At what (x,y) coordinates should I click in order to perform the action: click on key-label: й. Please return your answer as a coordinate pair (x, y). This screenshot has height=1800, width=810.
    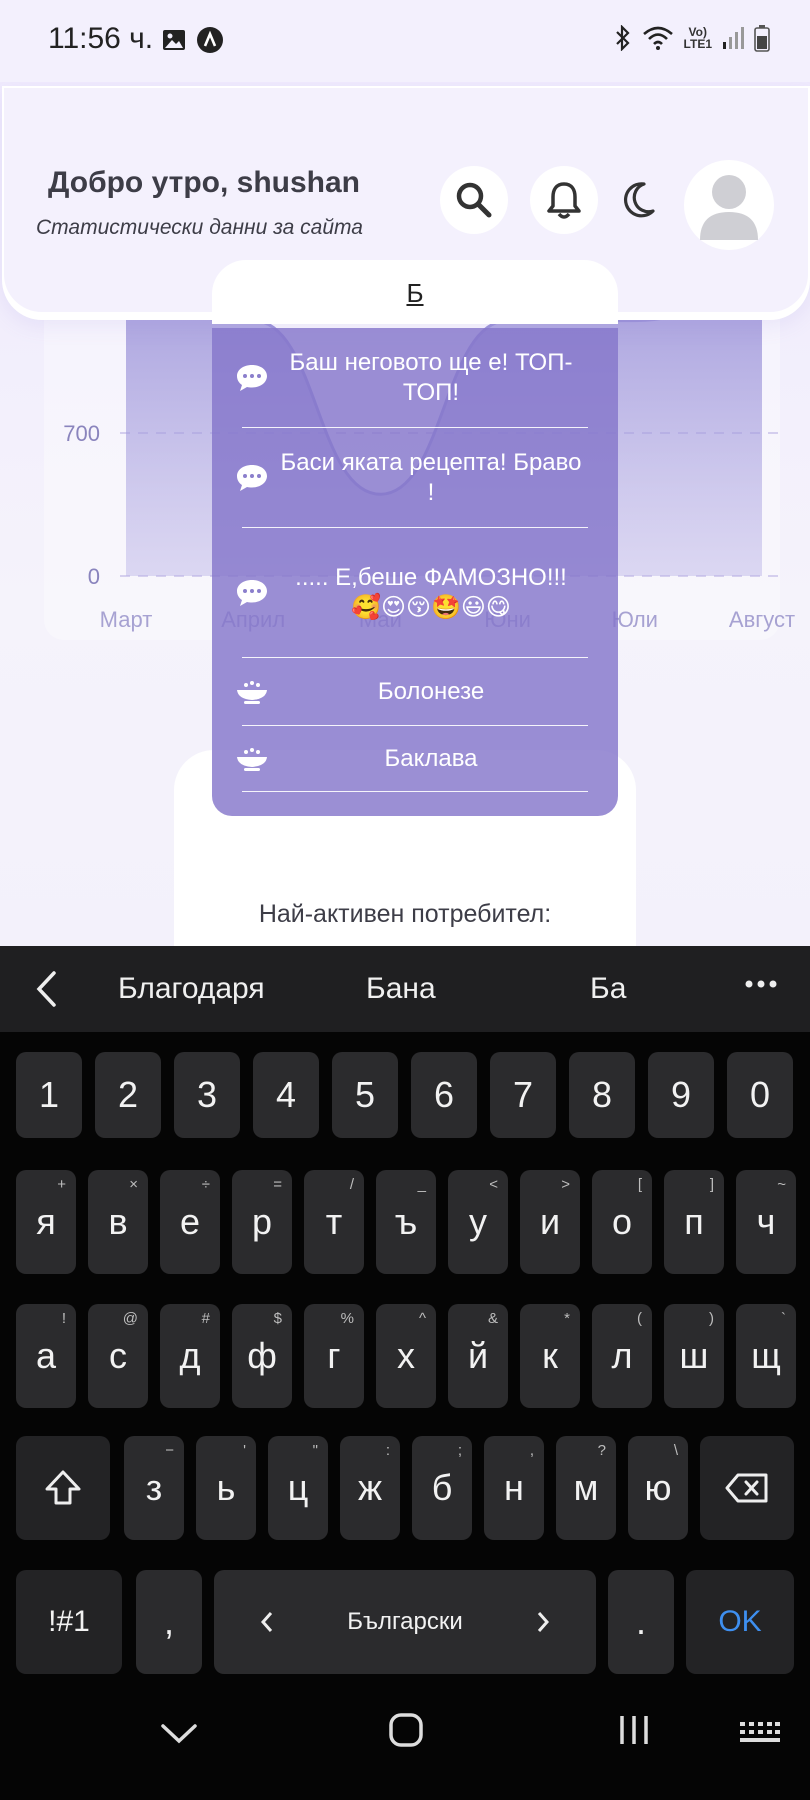
    Looking at the image, I should click on (478, 1355).